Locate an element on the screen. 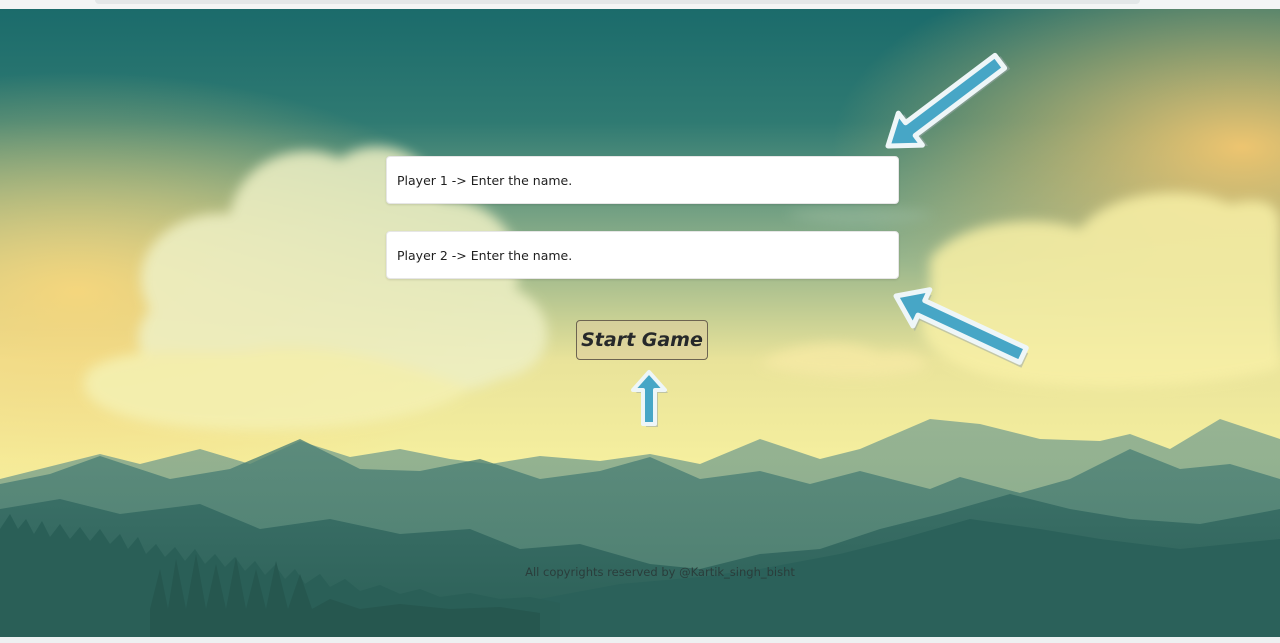 This screenshot has width=1280, height=643. browser-bottom-strip is located at coordinates (640, 640).